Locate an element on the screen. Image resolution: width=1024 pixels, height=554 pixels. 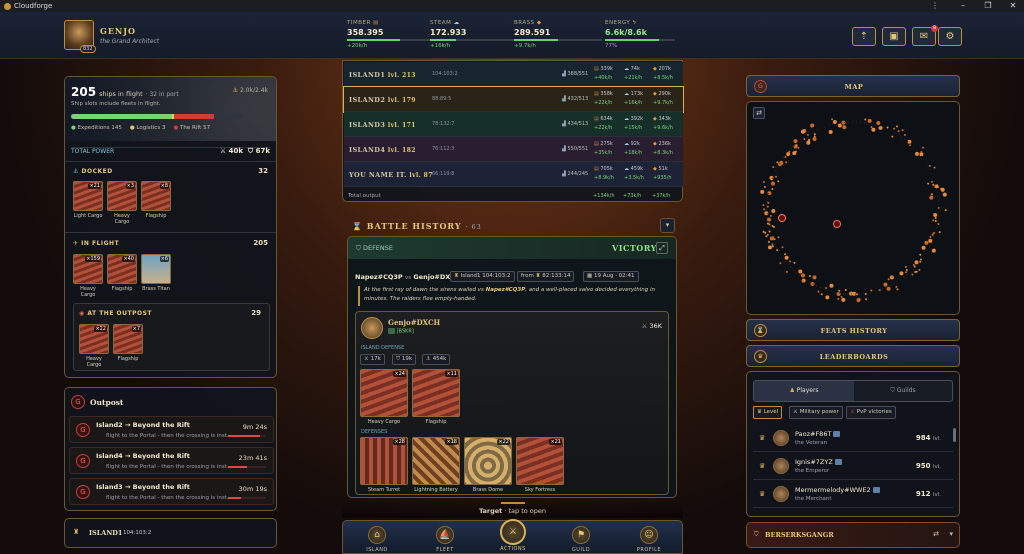
unit-card: ×28 Steam Turret is located at coordinates (384, 465).